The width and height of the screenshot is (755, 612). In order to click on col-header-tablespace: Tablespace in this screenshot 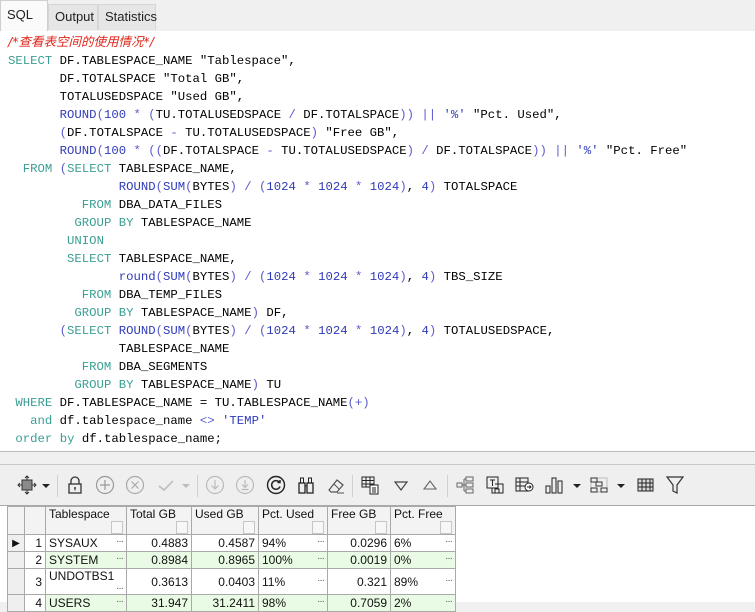, I will do `click(86, 520)`.